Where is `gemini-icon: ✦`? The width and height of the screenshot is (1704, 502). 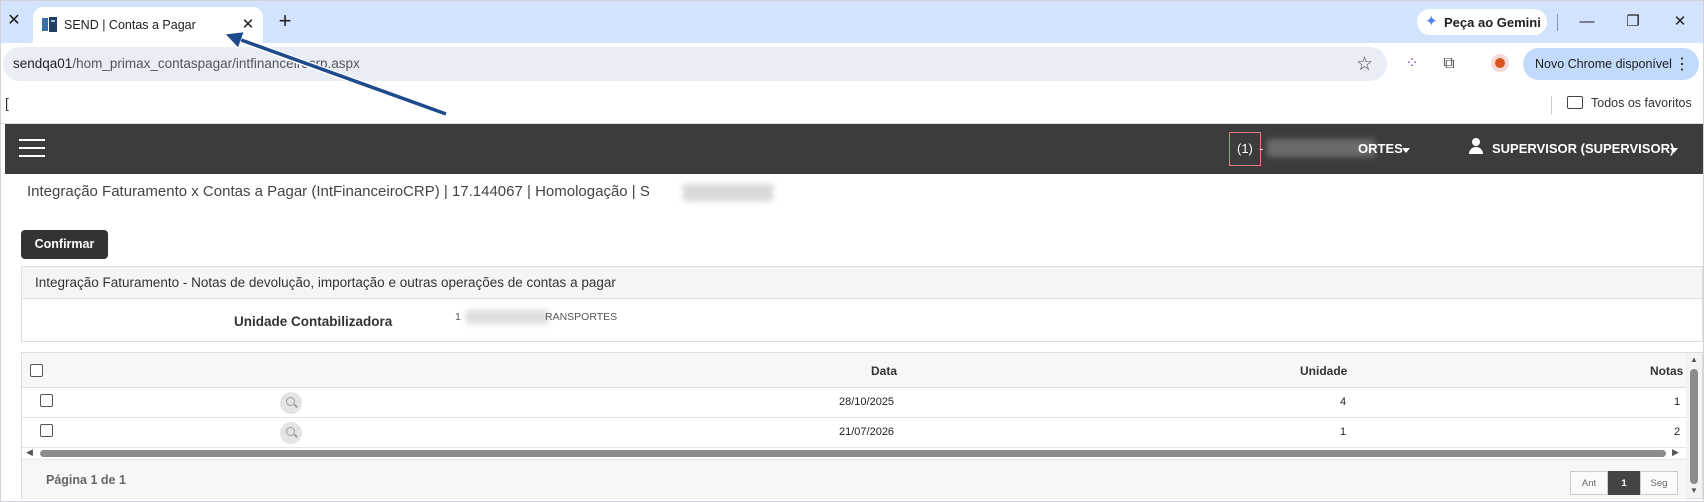
gemini-icon: ✦ is located at coordinates (1431, 21).